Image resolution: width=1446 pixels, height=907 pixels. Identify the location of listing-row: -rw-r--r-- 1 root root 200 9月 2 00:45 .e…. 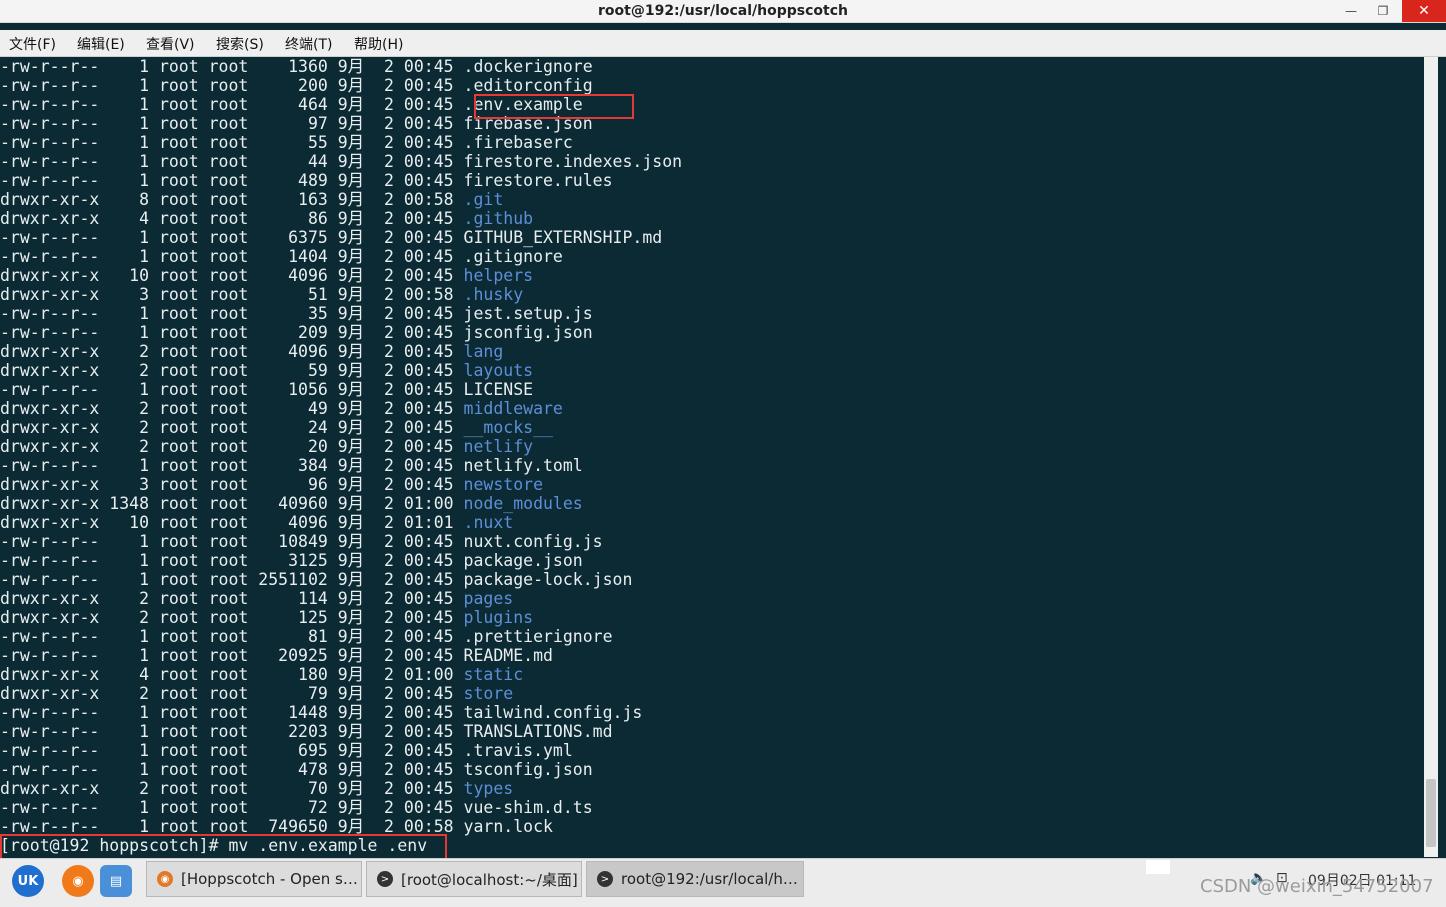
(296, 85).